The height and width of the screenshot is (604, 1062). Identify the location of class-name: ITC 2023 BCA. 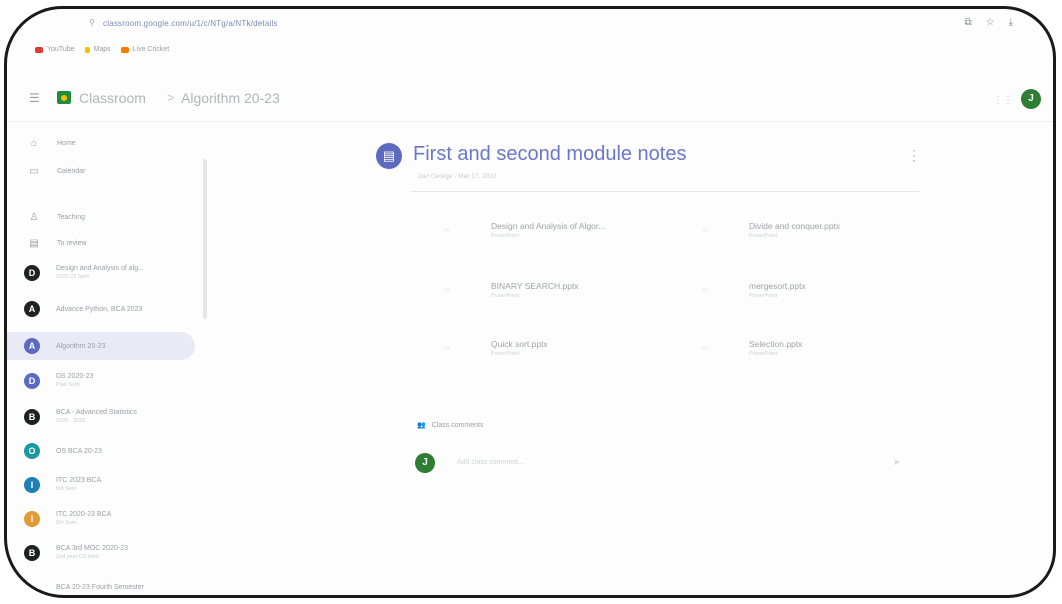
(79, 480).